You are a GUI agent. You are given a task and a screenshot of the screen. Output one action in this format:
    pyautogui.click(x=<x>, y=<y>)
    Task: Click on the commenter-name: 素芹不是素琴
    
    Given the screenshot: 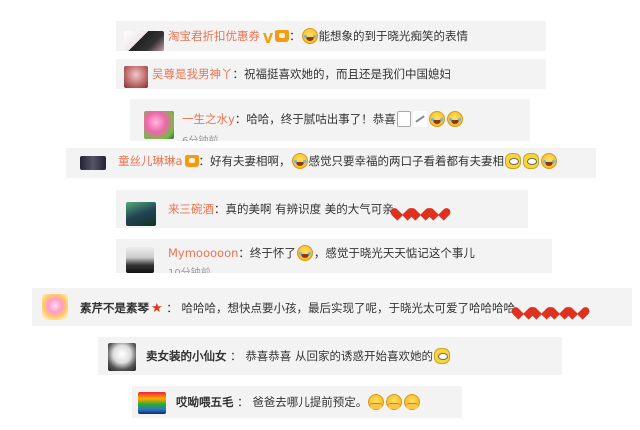 What is the action you would take?
    pyautogui.click(x=114, y=308)
    